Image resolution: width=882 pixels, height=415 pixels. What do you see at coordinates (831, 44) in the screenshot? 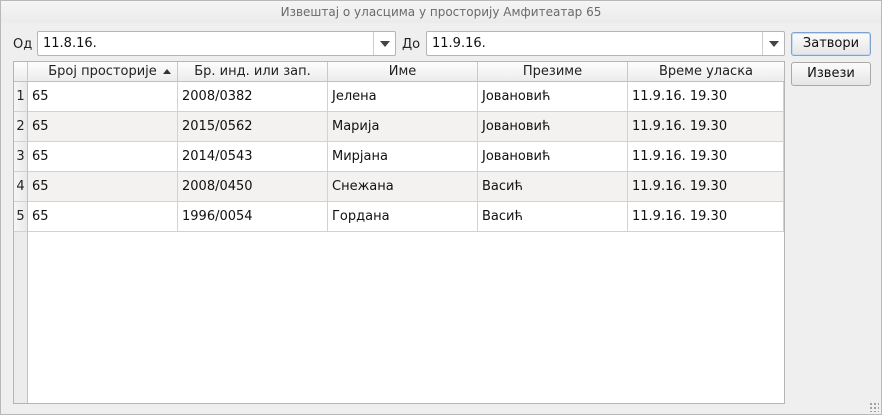
I see `close-button: Затвори` at bounding box center [831, 44].